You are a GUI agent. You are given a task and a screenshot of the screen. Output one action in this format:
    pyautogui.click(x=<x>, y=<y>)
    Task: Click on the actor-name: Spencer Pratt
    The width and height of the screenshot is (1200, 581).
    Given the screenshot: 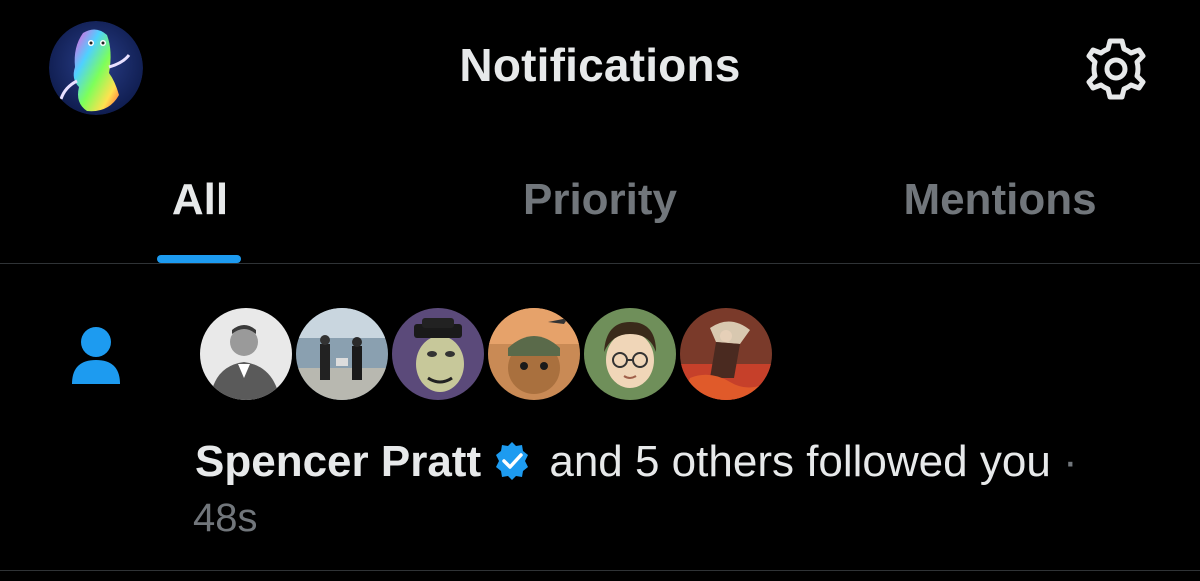 What is the action you would take?
    pyautogui.click(x=338, y=461)
    